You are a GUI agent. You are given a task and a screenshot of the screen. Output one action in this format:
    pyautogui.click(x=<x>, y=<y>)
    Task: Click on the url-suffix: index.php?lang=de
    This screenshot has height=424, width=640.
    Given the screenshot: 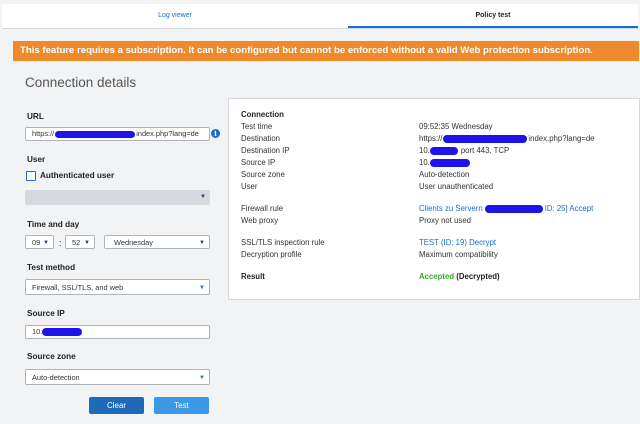 What is the action you would take?
    pyautogui.click(x=167, y=133)
    